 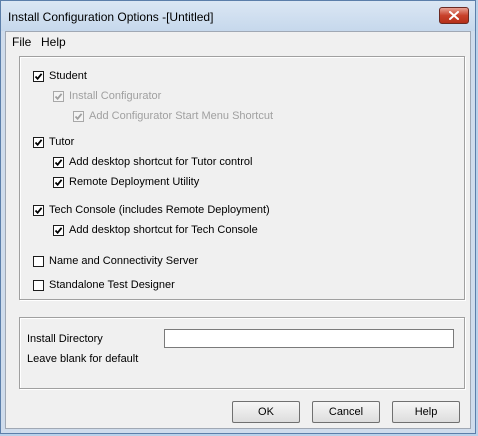 I want to click on configurator-shortcut-checkbox, so click(x=78, y=116).